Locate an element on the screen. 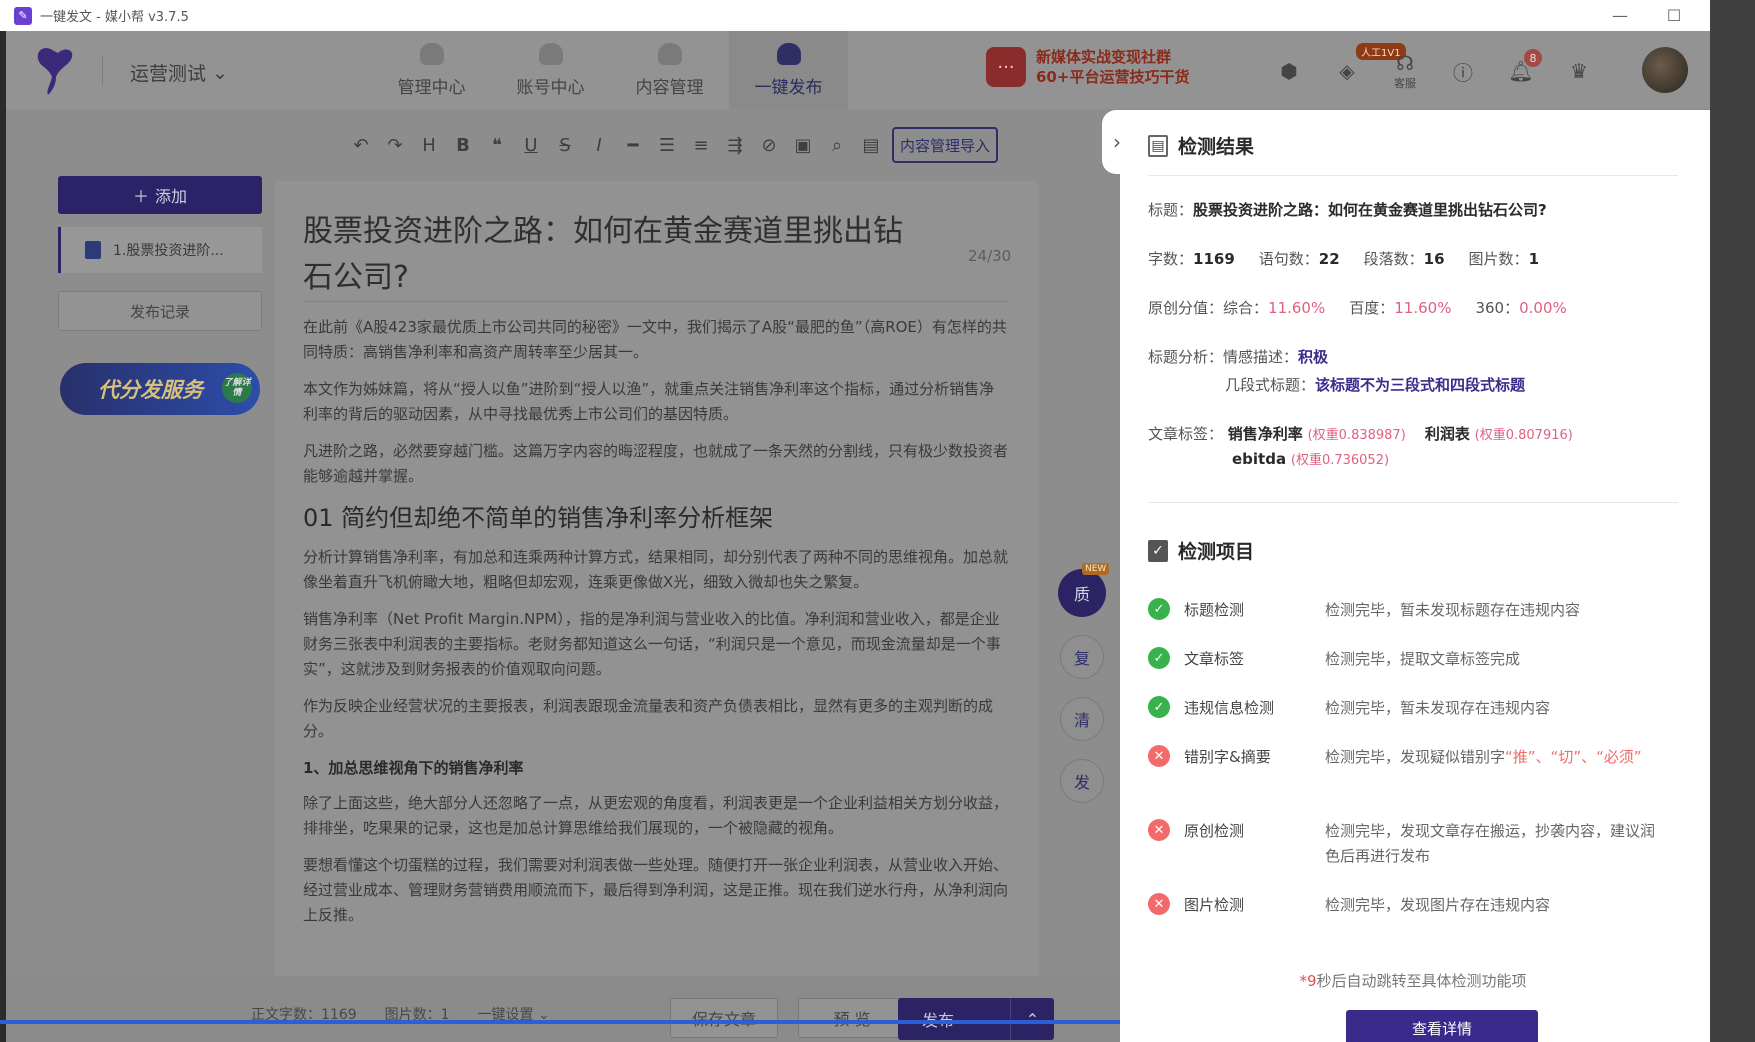  result-title-row: 标题：股票投资进阶之路：如何在黄金赛道里挑出钻石公司? is located at coordinates (1413, 210).